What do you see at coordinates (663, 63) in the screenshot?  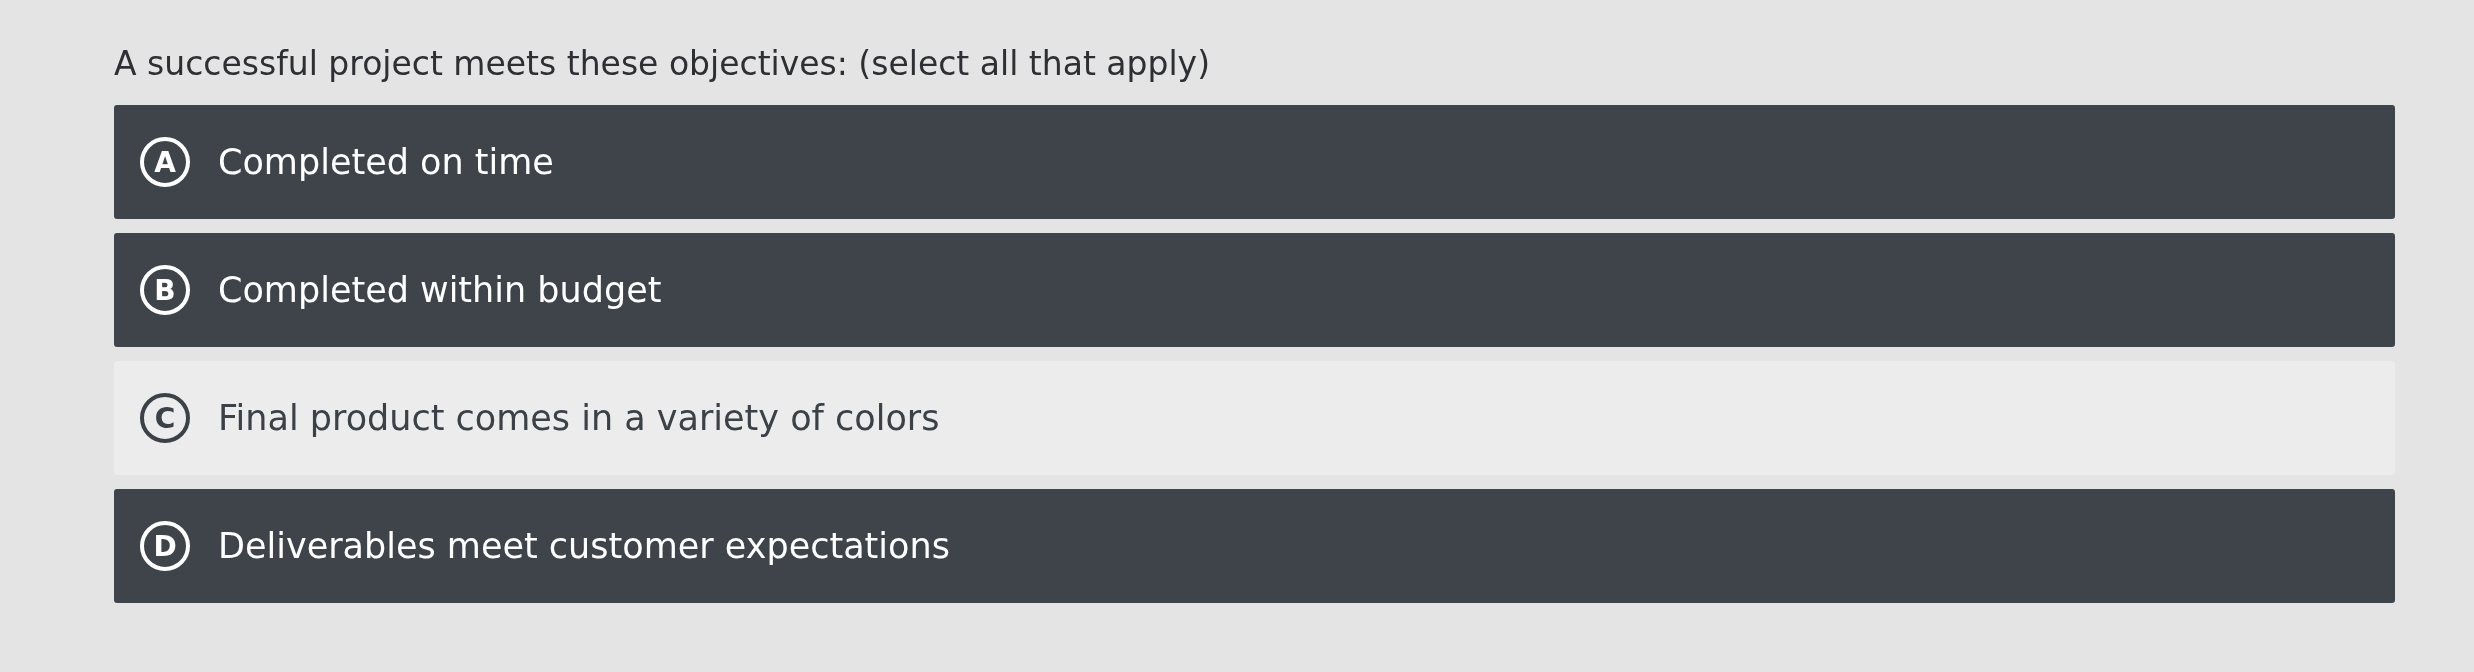 I see `question-text: A successful project meets these objectives: (select all that apply)` at bounding box center [663, 63].